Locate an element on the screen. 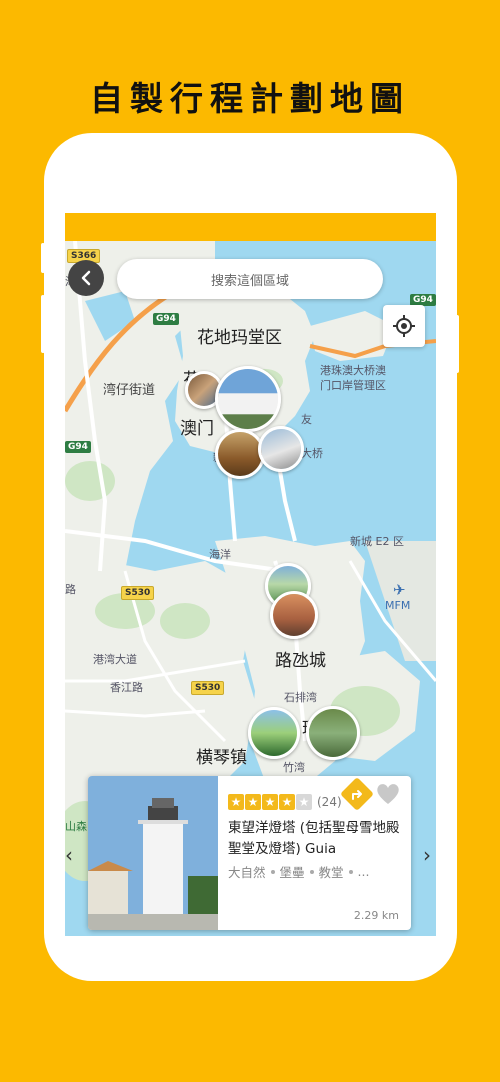 The height and width of the screenshot is (1082, 500). map-label-haiyang: 海洋 is located at coordinates (220, 554).